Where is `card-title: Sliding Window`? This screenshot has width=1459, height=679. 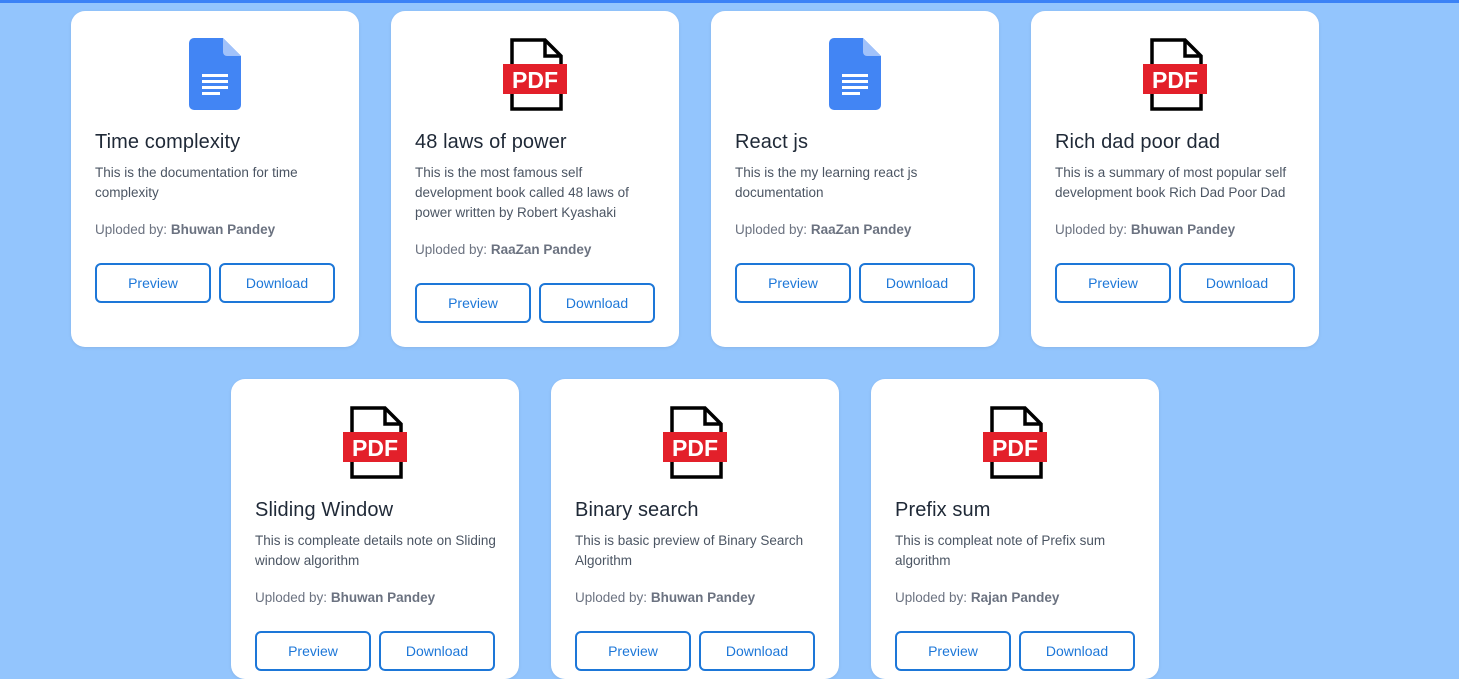 card-title: Sliding Window is located at coordinates (324, 510).